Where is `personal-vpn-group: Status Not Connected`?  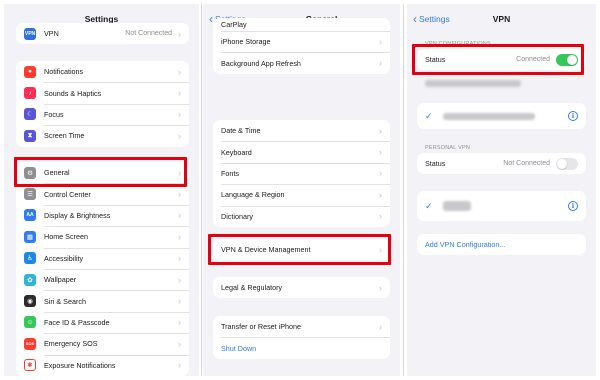
personal-vpn-group: Status Not Connected is located at coordinates (501, 164).